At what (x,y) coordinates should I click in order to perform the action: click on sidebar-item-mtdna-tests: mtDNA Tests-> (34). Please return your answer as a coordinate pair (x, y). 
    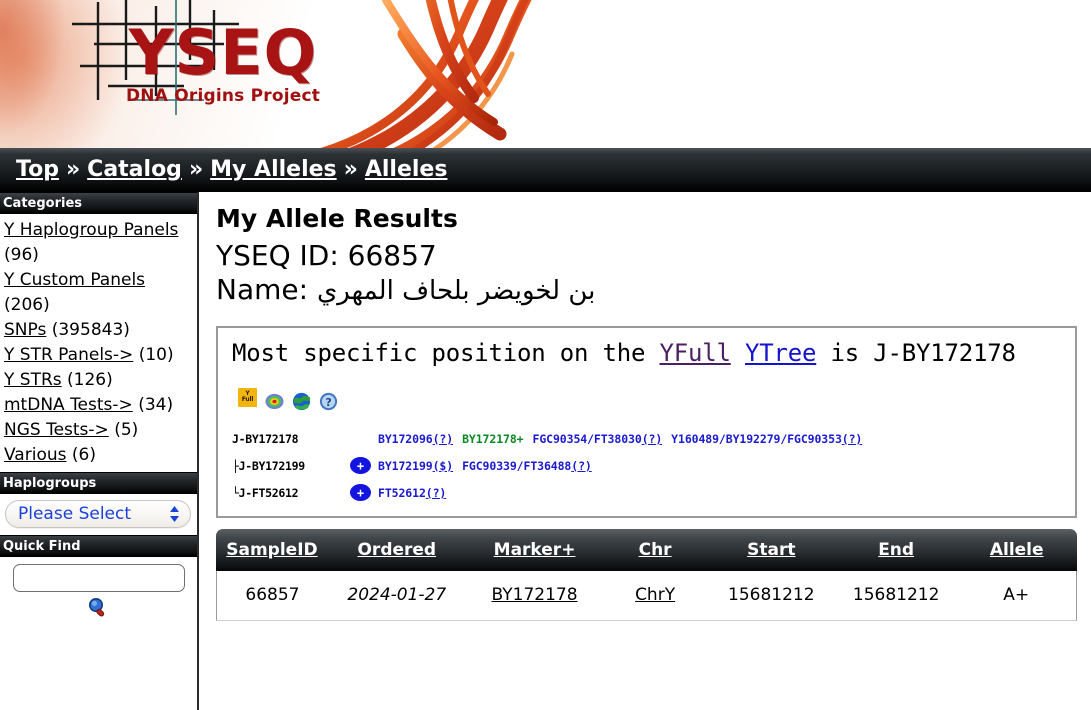
    Looking at the image, I should click on (98, 405).